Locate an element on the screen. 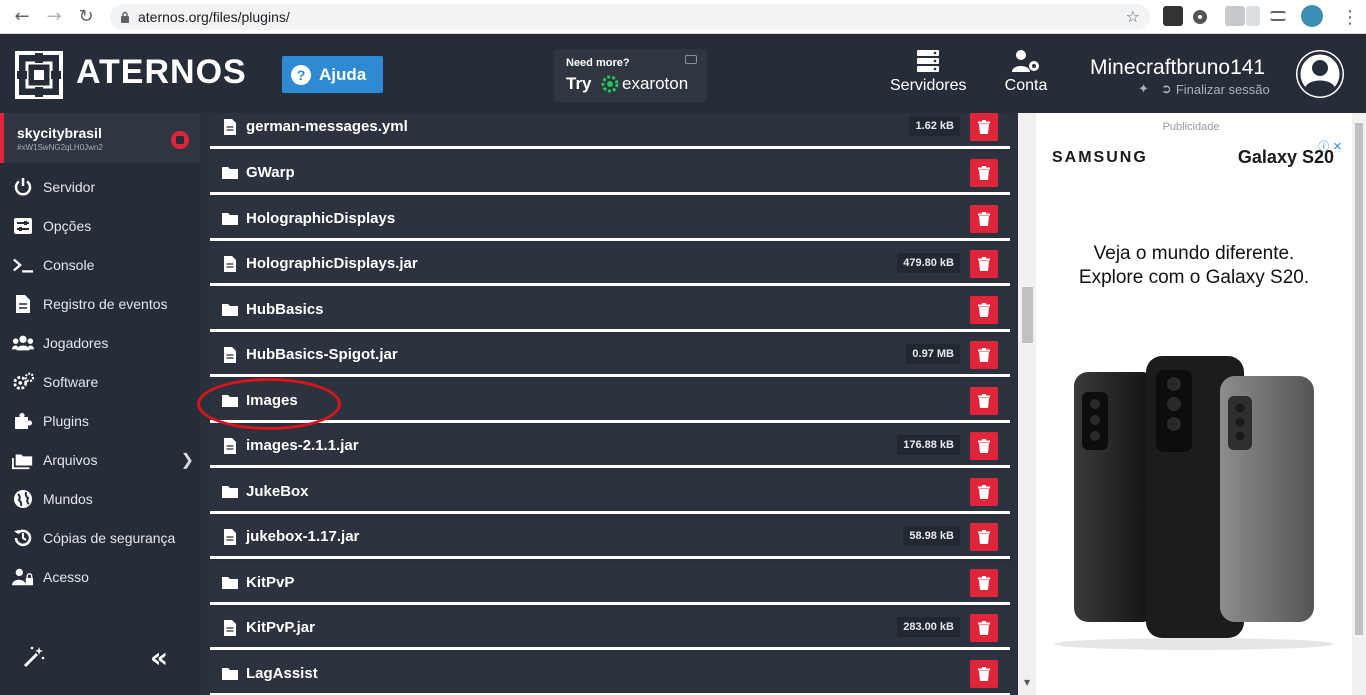  extension-new-icon is located at coordinates (1173, 16).